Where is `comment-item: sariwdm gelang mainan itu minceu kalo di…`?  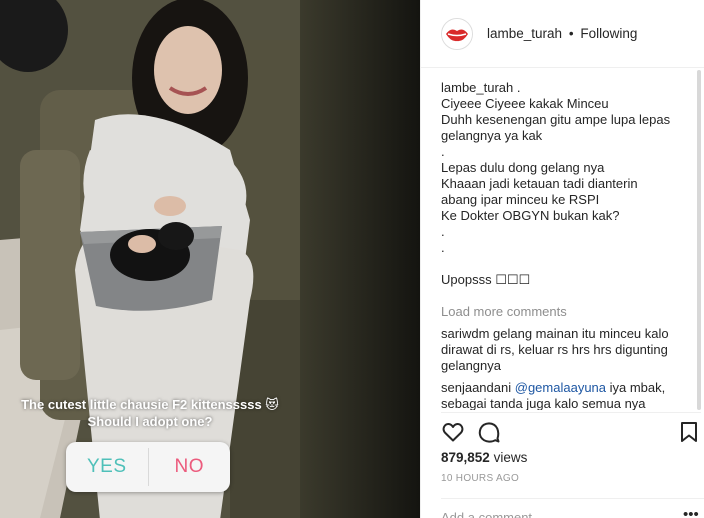
comment-item: sariwdm gelang mainan itu minceu kalo di… is located at coordinates (556, 350).